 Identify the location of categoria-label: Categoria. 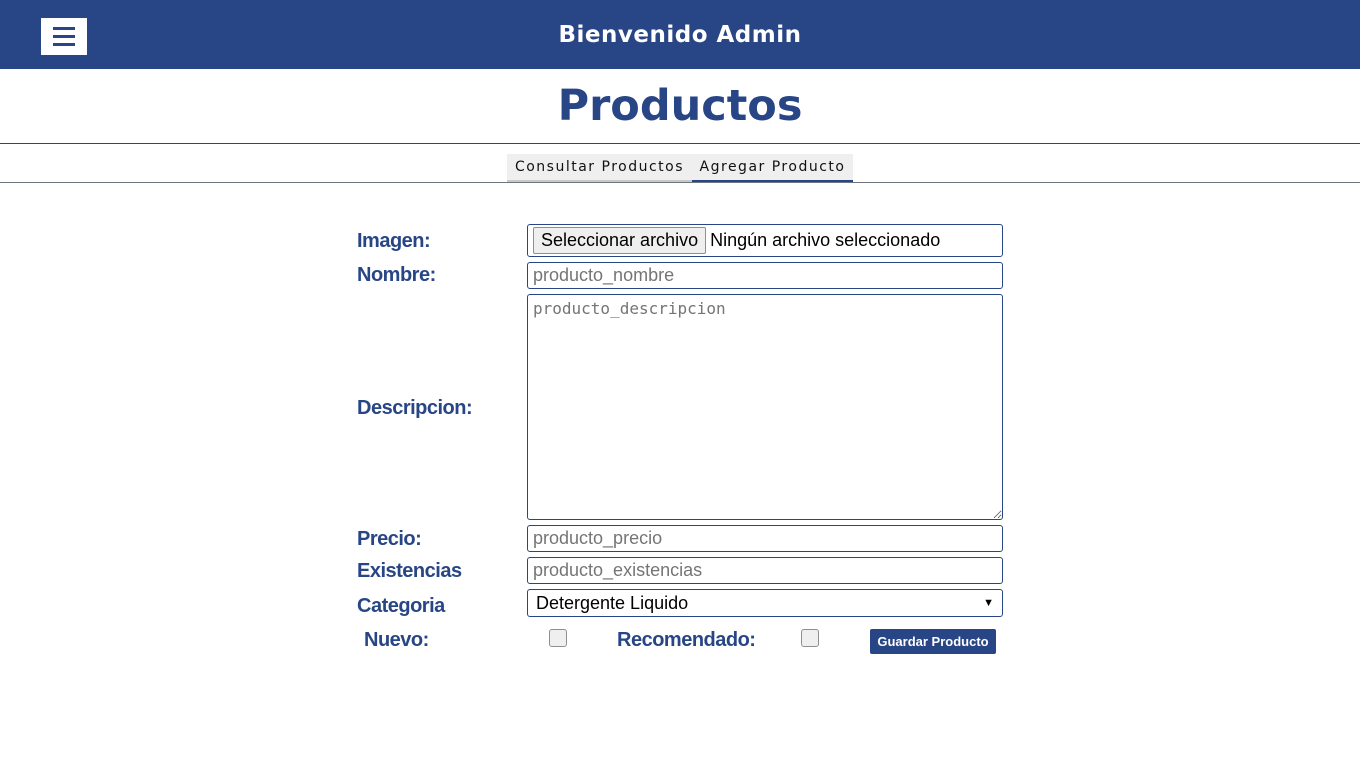
(401, 606).